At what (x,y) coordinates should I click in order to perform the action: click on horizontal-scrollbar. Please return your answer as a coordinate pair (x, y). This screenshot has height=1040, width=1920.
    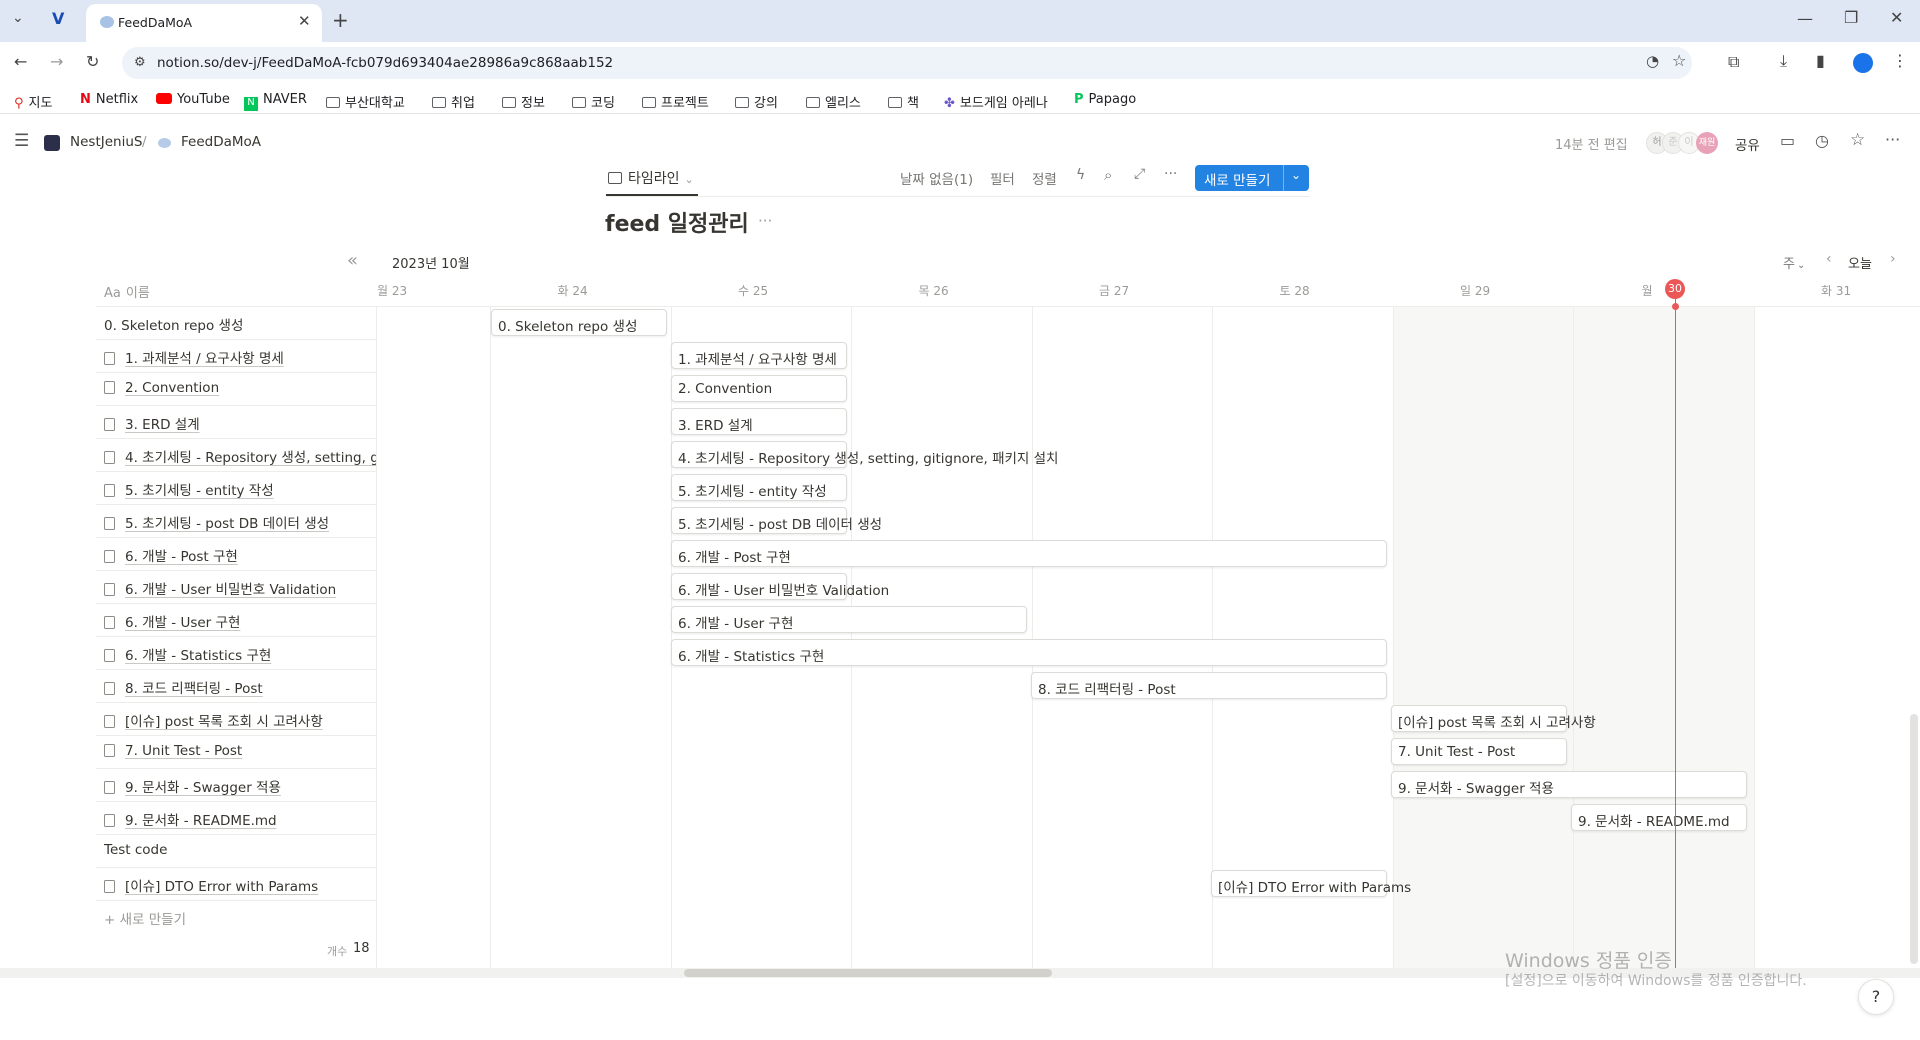
    Looking at the image, I should click on (868, 973).